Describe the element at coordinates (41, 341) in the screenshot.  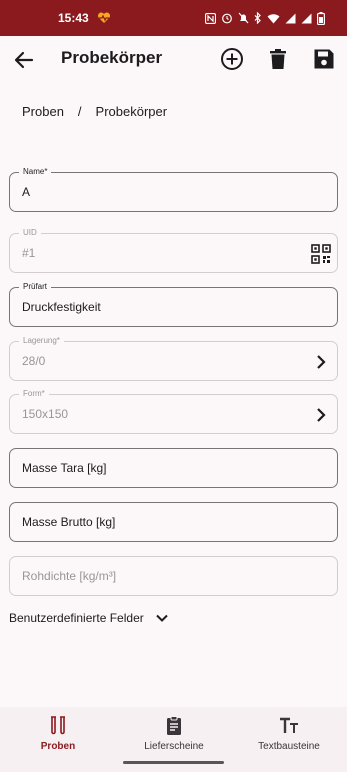
I see `lagerung-field-label: Lagerung*` at that location.